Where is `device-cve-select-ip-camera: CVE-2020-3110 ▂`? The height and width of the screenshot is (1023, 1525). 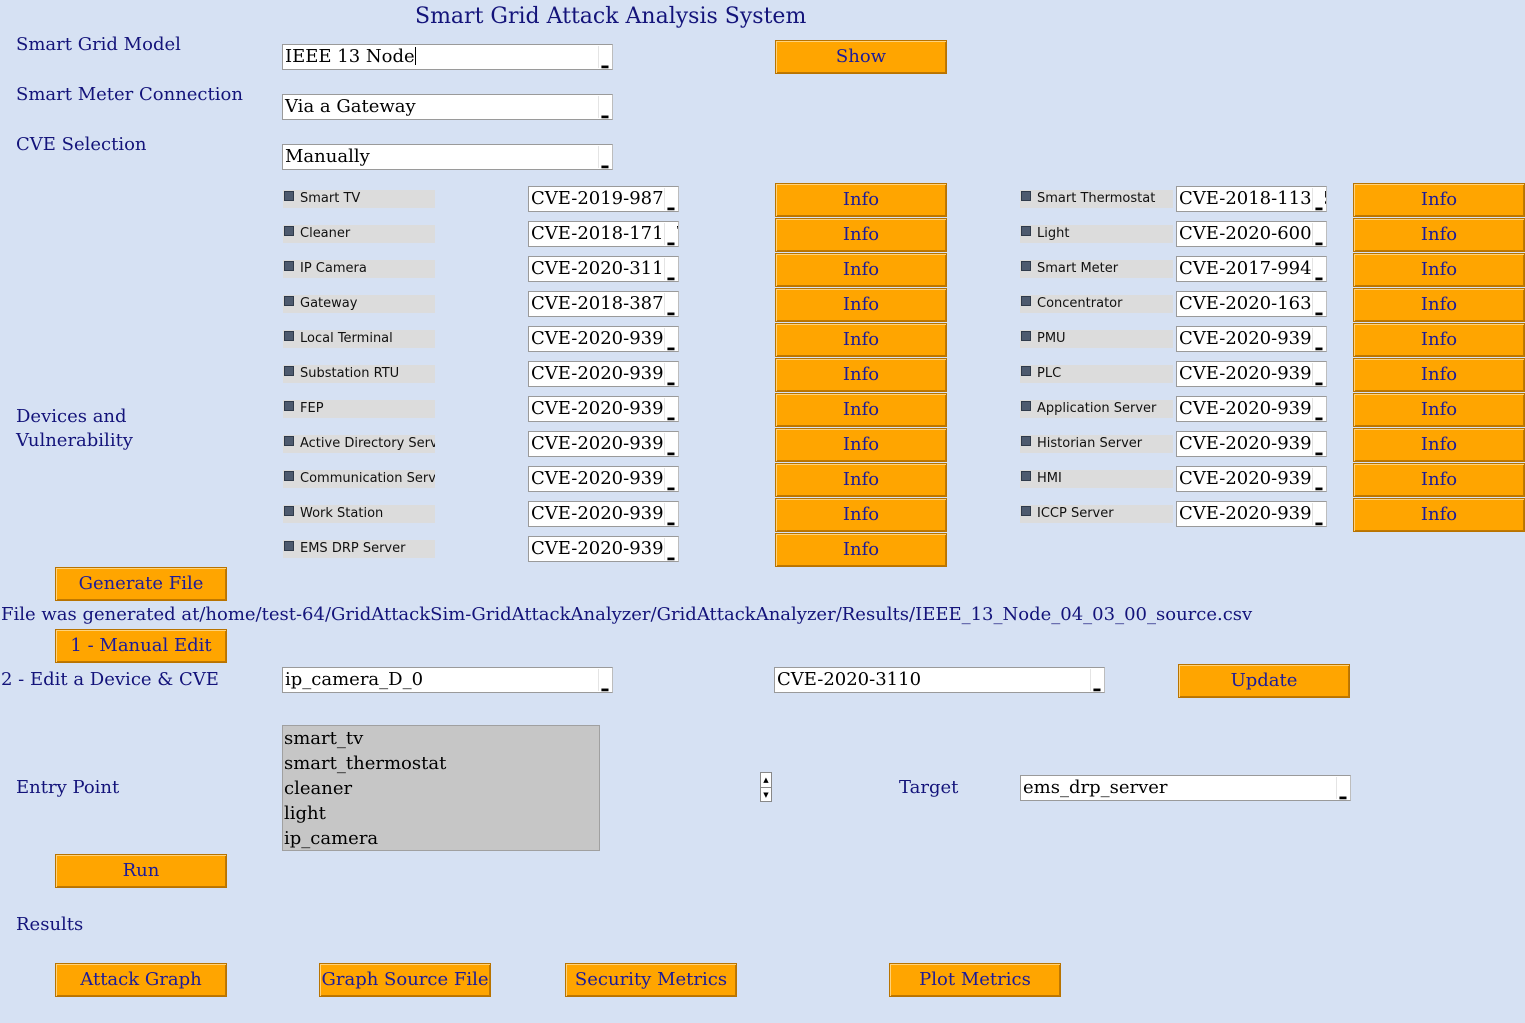
device-cve-select-ip-camera: CVE-2020-3110 ▂ is located at coordinates (603, 269).